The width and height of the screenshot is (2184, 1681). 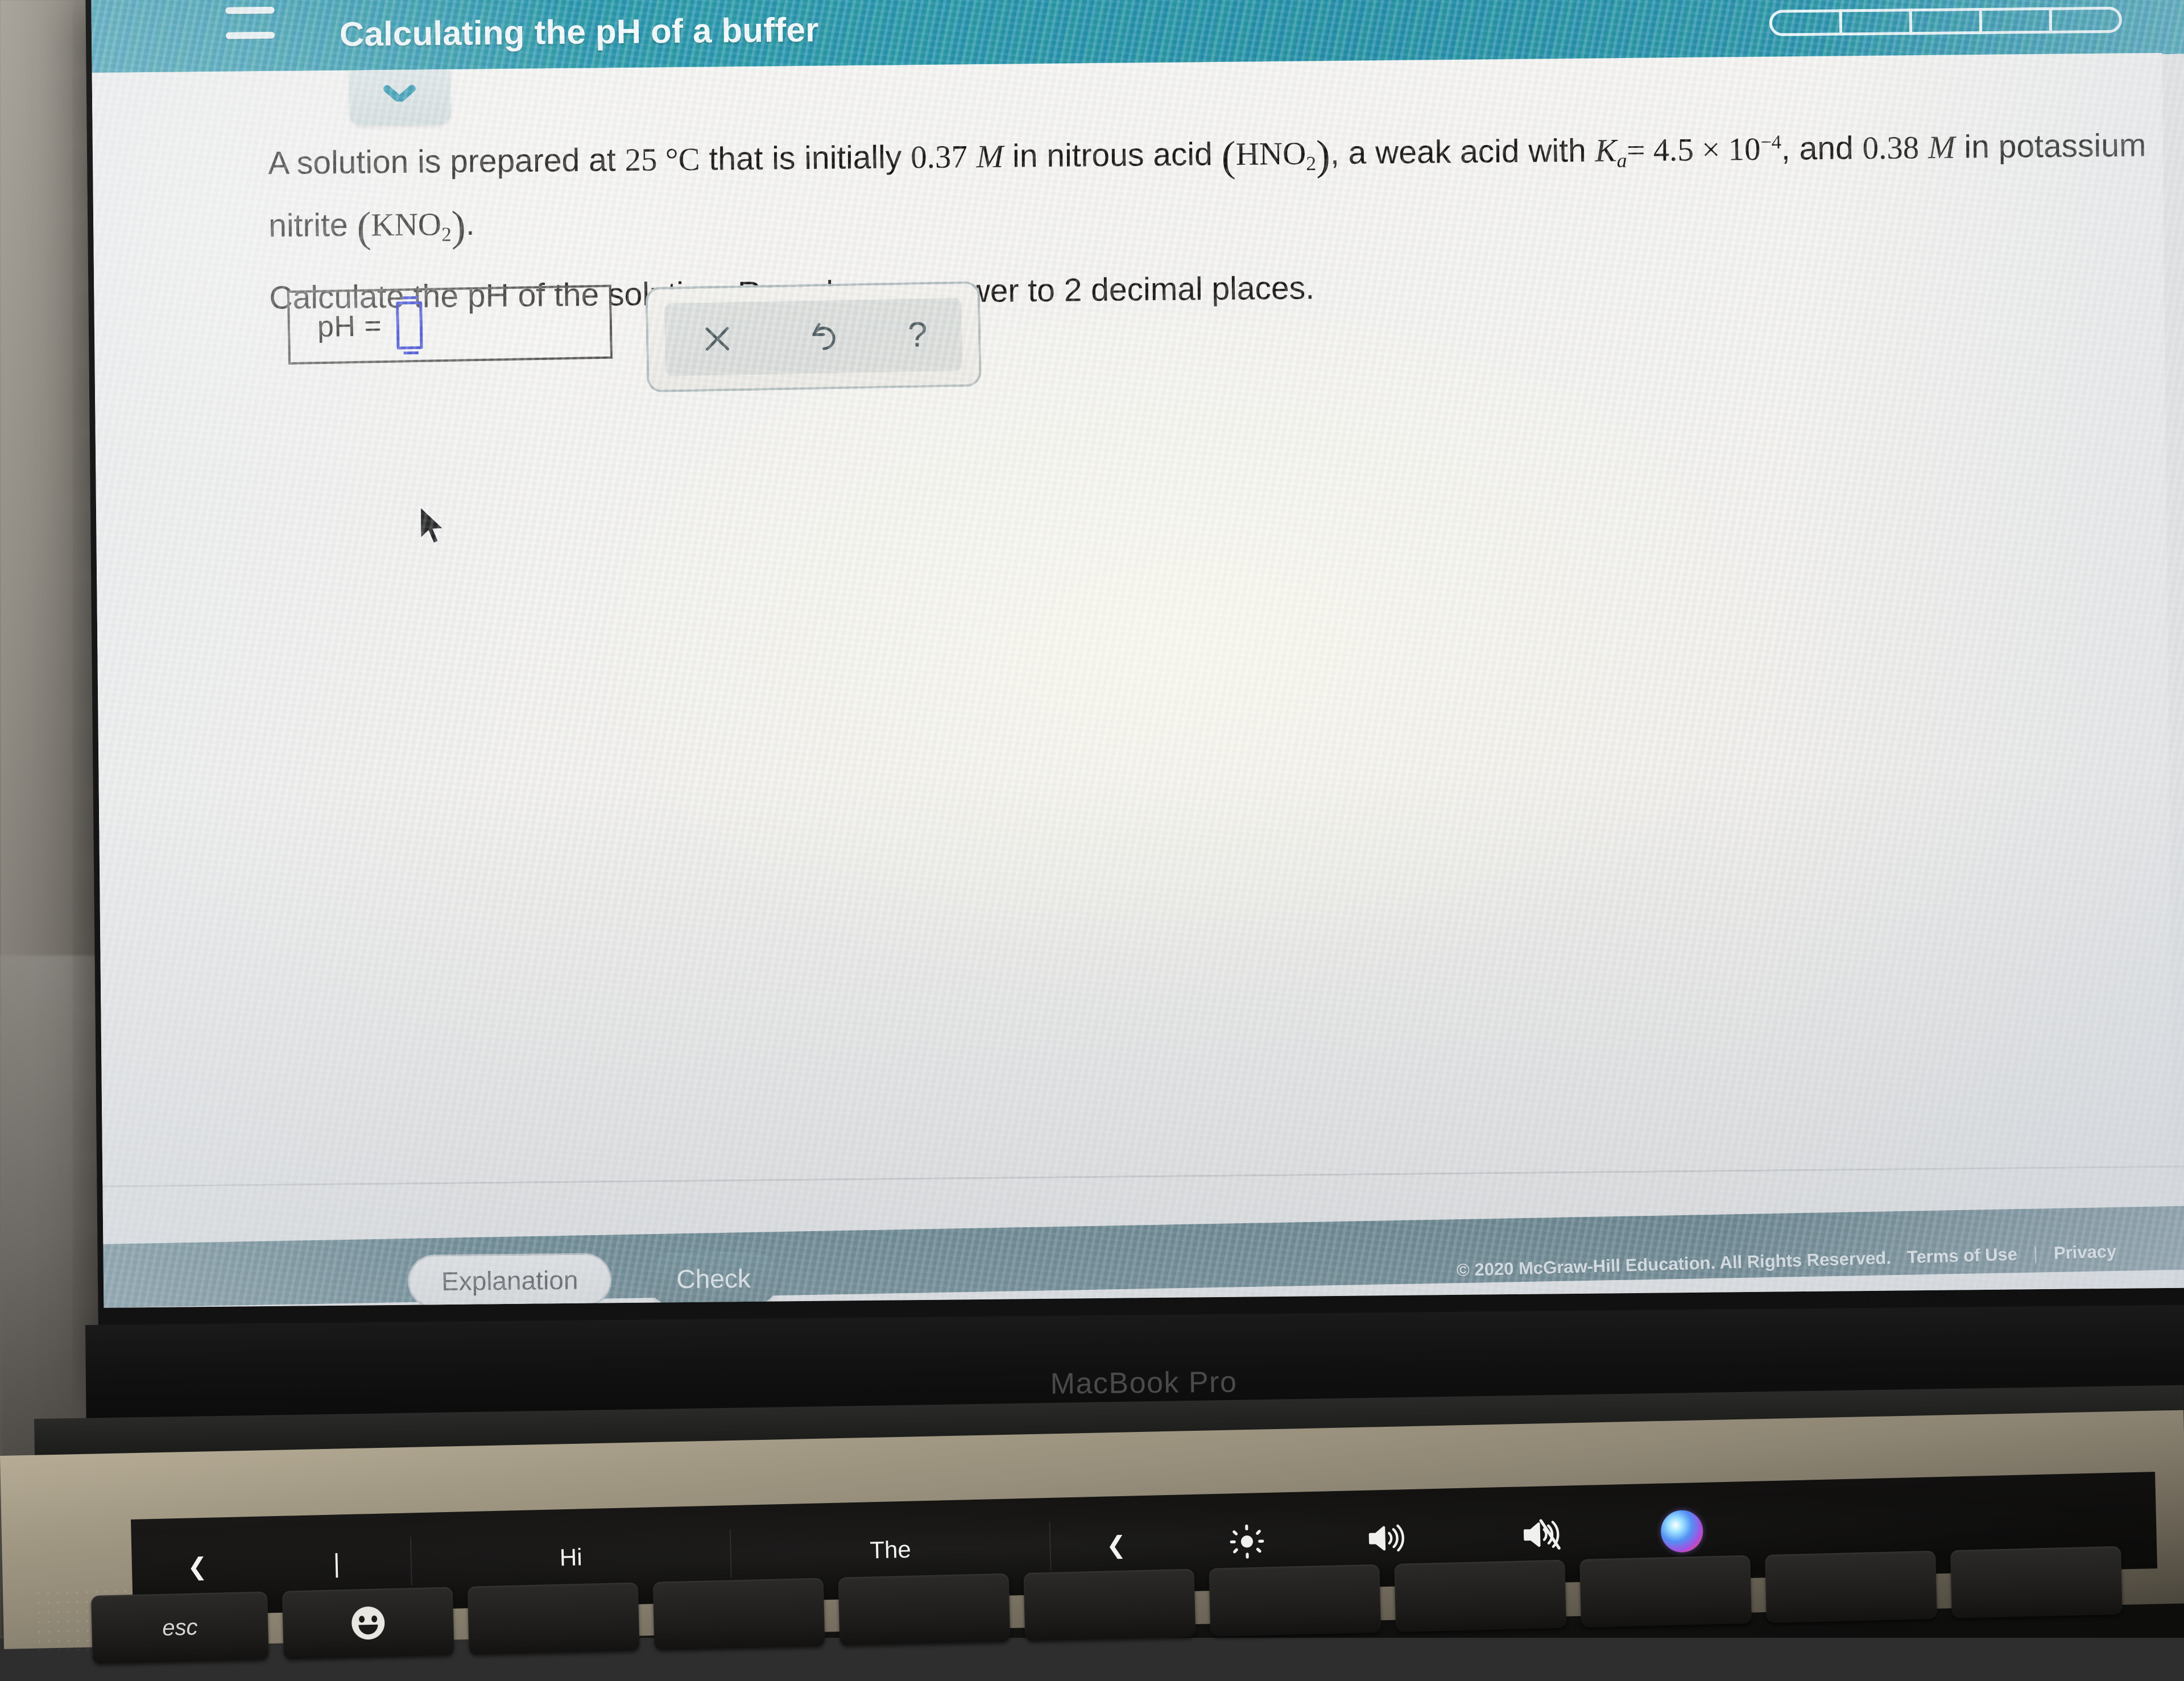 I want to click on brightness-icon, so click(x=1247, y=1541).